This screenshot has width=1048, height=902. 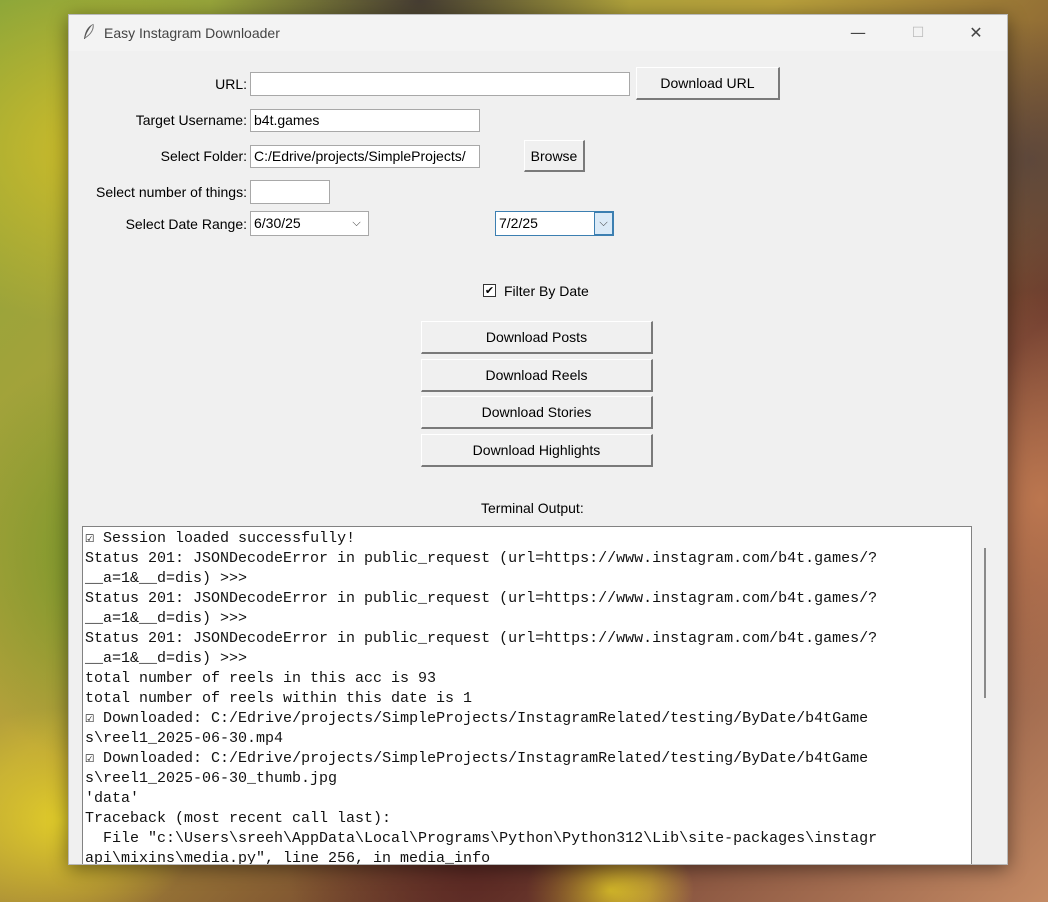 I want to click on minimize-button: —, so click(x=858, y=33).